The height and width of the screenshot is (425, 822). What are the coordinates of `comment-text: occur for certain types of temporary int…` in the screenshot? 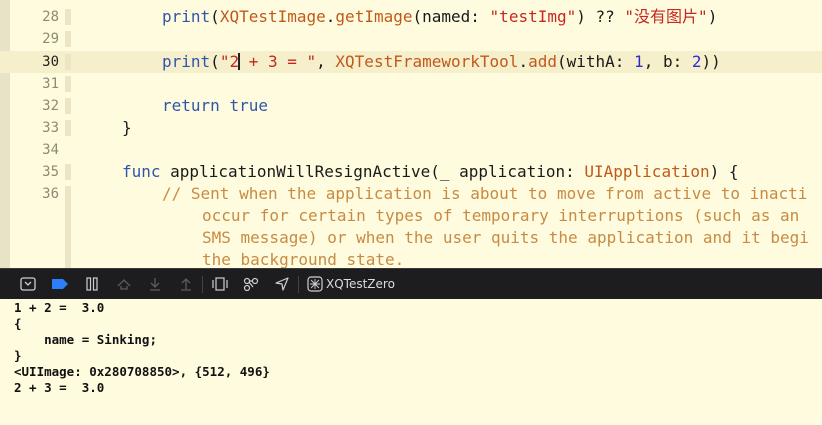 It's located at (501, 215).